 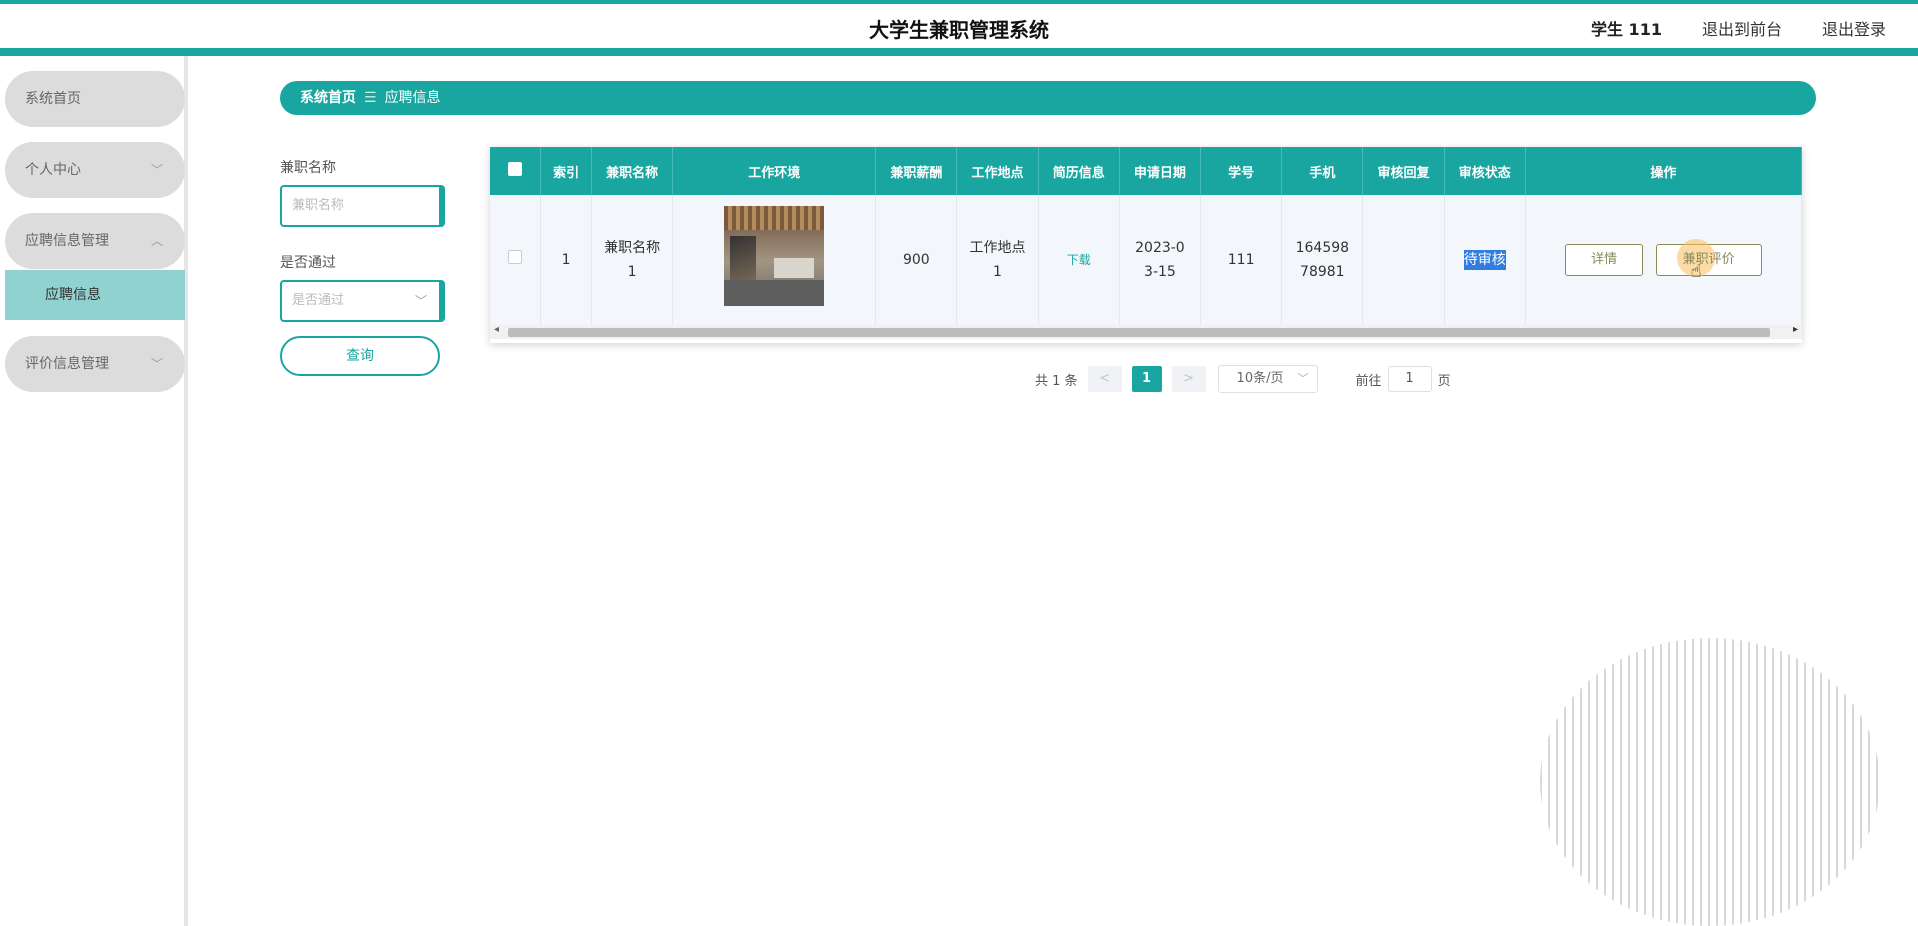 What do you see at coordinates (774, 218) in the screenshot?
I see `image-ceiling` at bounding box center [774, 218].